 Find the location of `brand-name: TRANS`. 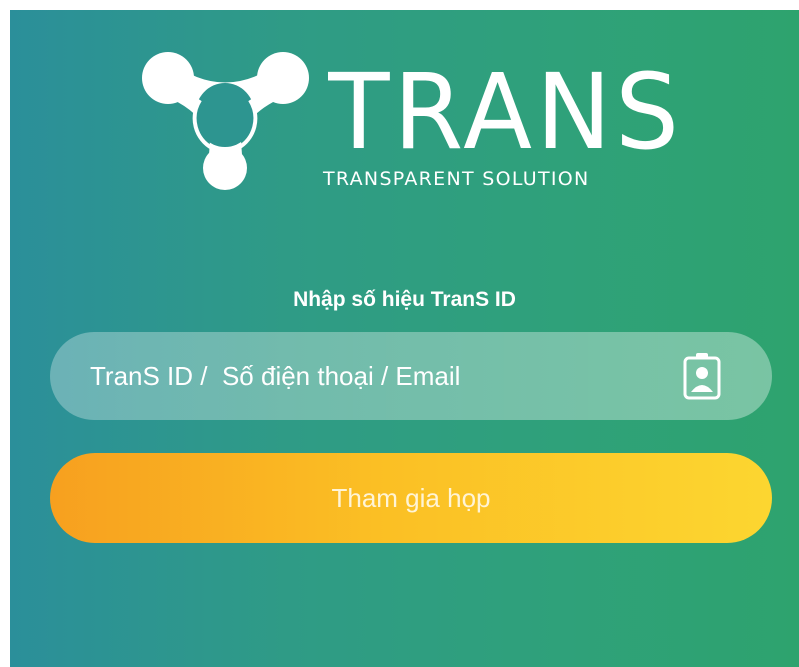

brand-name: TRANS is located at coordinates (505, 110).